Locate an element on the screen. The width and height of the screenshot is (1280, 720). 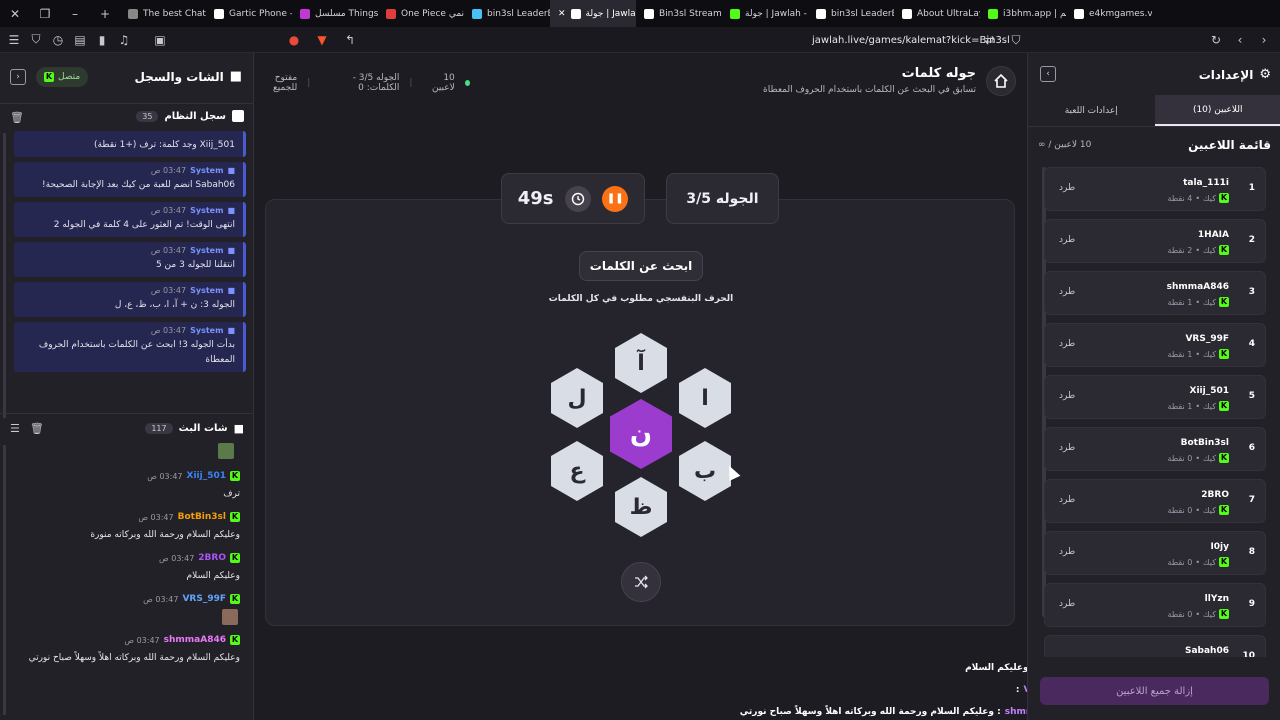
tab-close-icon: ✕ is located at coordinates (562, 14).